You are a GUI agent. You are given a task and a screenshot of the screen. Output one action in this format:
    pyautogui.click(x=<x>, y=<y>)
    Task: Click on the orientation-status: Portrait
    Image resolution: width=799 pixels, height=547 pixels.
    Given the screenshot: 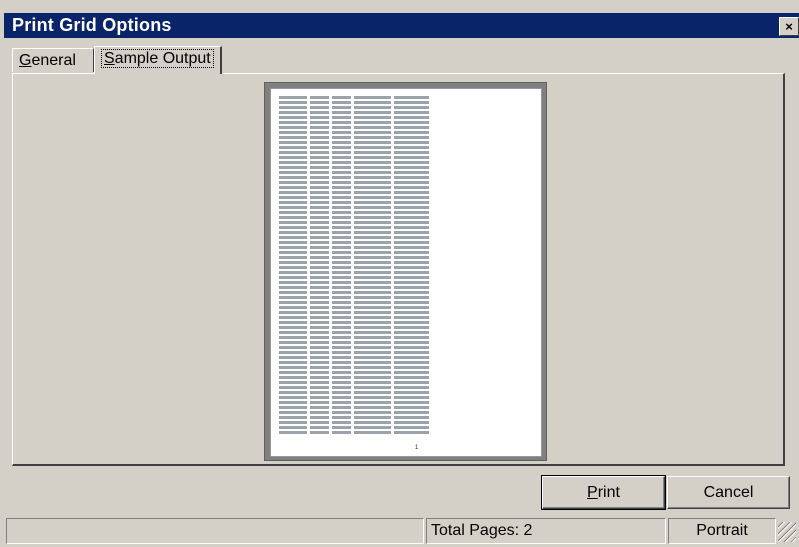 What is the action you would take?
    pyautogui.click(x=722, y=531)
    